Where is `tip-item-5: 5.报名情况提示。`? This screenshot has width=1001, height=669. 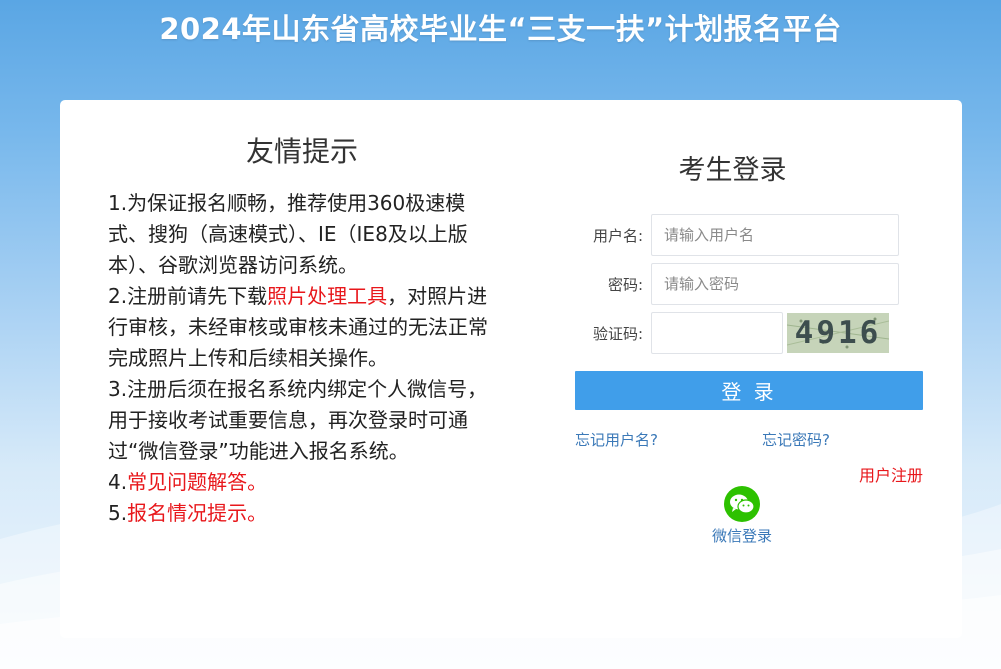
tip-item-5: 5.报名情况提示。 is located at coordinates (302, 513).